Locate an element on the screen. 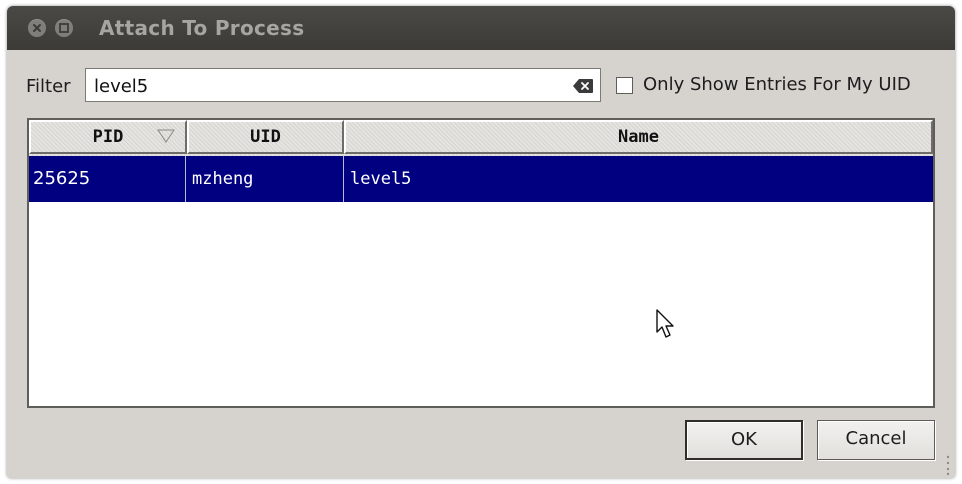 Image resolution: width=962 pixels, height=484 pixels. filter-field is located at coordinates (343, 85).